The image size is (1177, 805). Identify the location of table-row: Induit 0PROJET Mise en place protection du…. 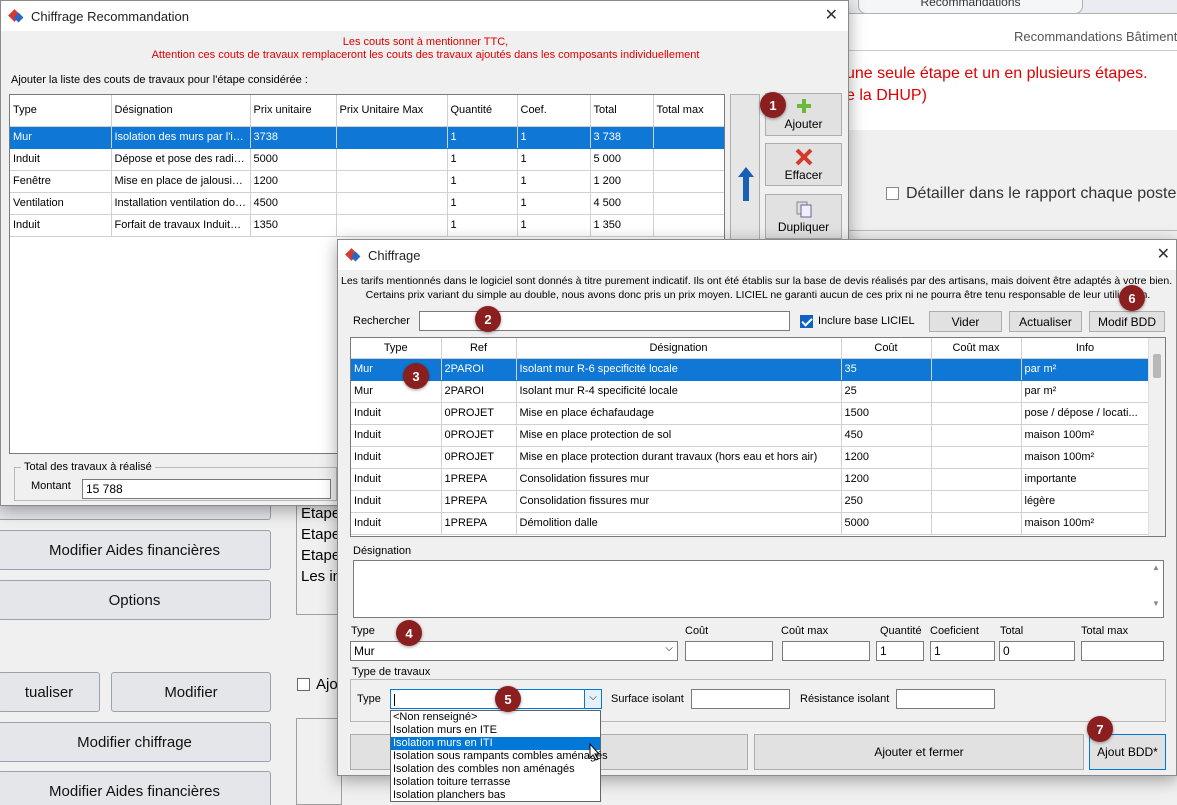
(750, 457).